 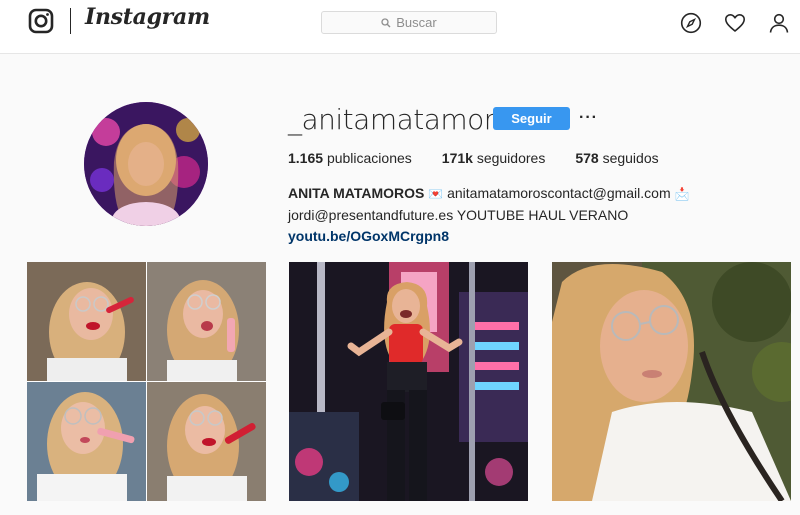 I want to click on follow-button: Seguir, so click(x=531, y=118).